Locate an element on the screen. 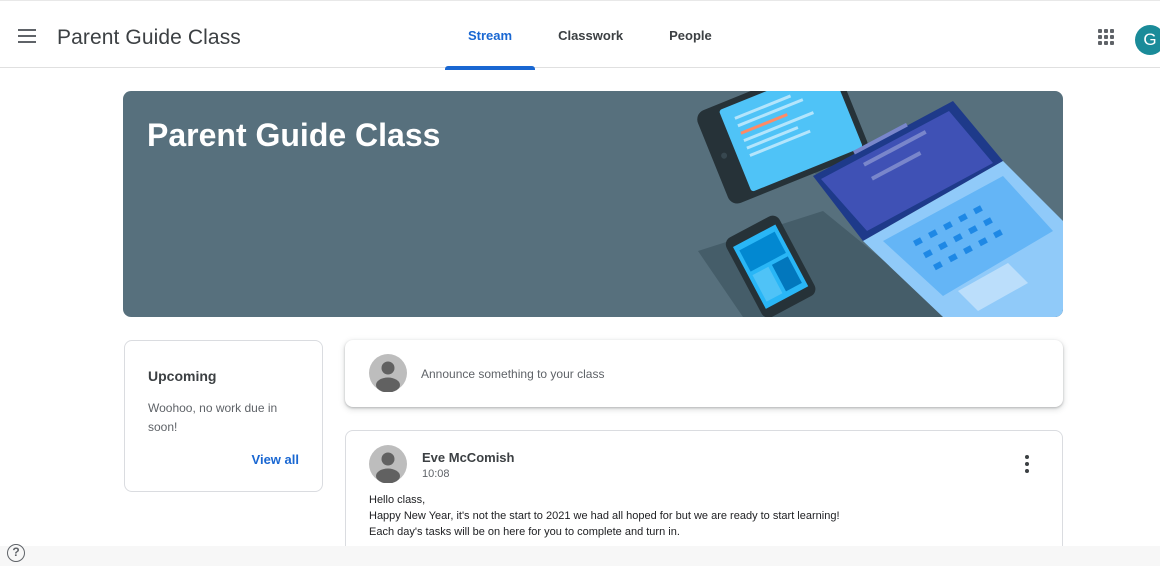  class-tabs: Stream Classwork People is located at coordinates (590, 35).